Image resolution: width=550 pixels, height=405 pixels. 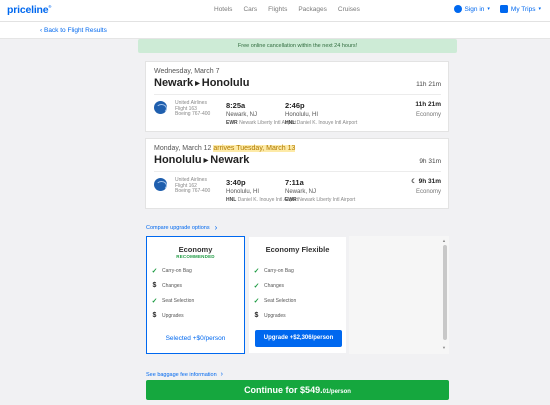 What do you see at coordinates (295, 105) in the screenshot?
I see `arrival-time: 2:46p` at bounding box center [295, 105].